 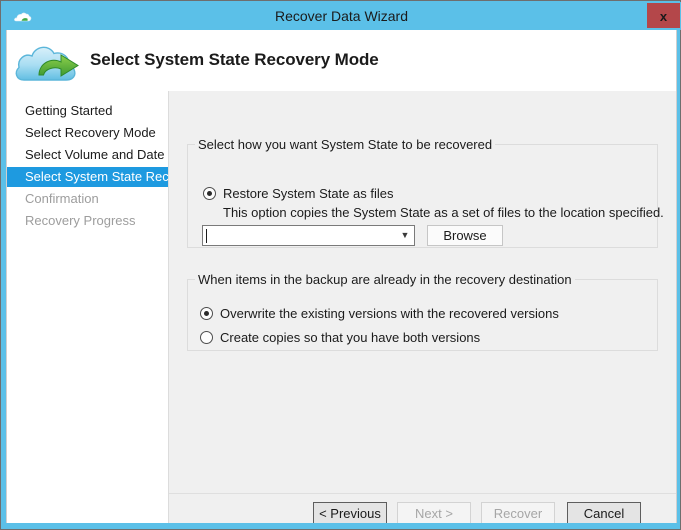 What do you see at coordinates (308, 193) in the screenshot?
I see `restore-as-files-label: Restore System State as files` at bounding box center [308, 193].